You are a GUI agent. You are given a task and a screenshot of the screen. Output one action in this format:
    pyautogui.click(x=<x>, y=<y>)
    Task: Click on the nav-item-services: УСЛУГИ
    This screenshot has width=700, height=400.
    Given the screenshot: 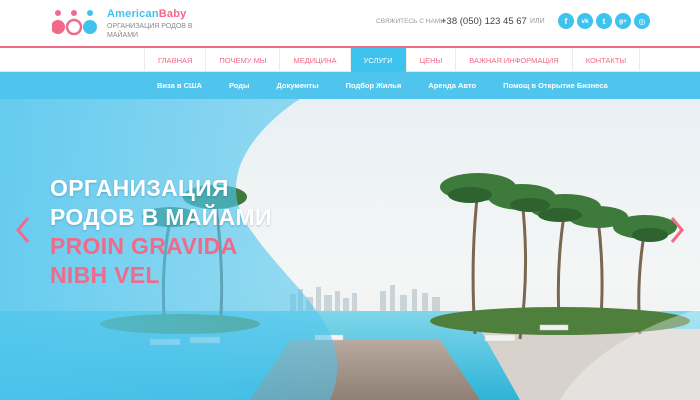 What is the action you would take?
    pyautogui.click(x=378, y=60)
    